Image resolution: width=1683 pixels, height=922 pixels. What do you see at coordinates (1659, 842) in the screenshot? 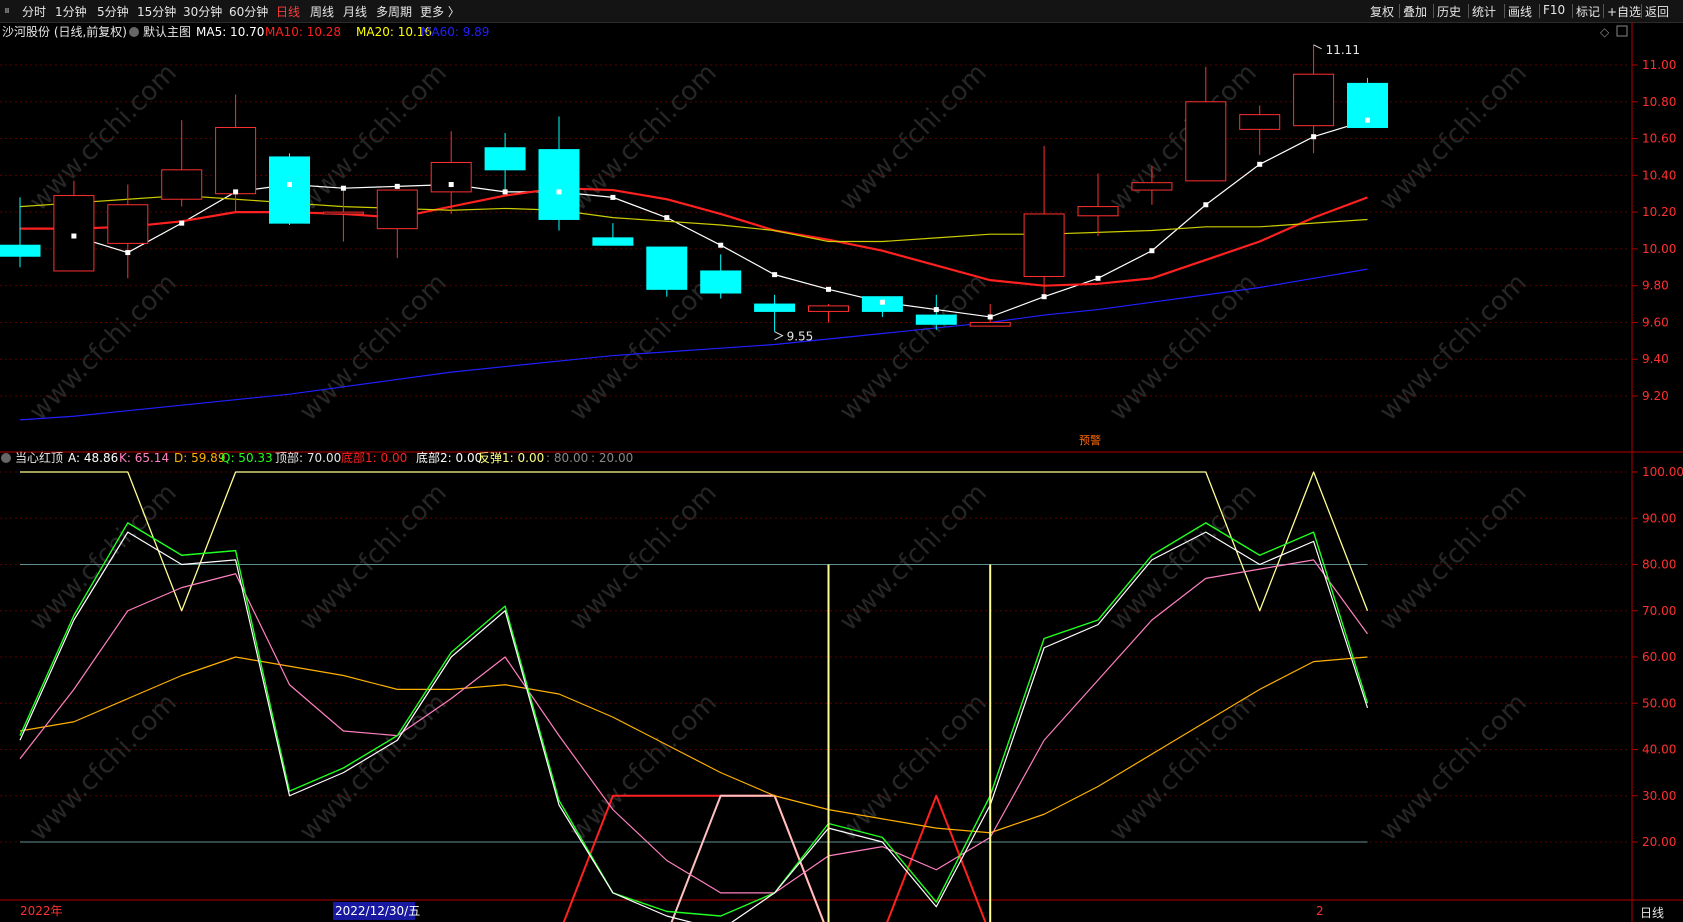
I see `indicator-tick-label: 20.00` at bounding box center [1659, 842].